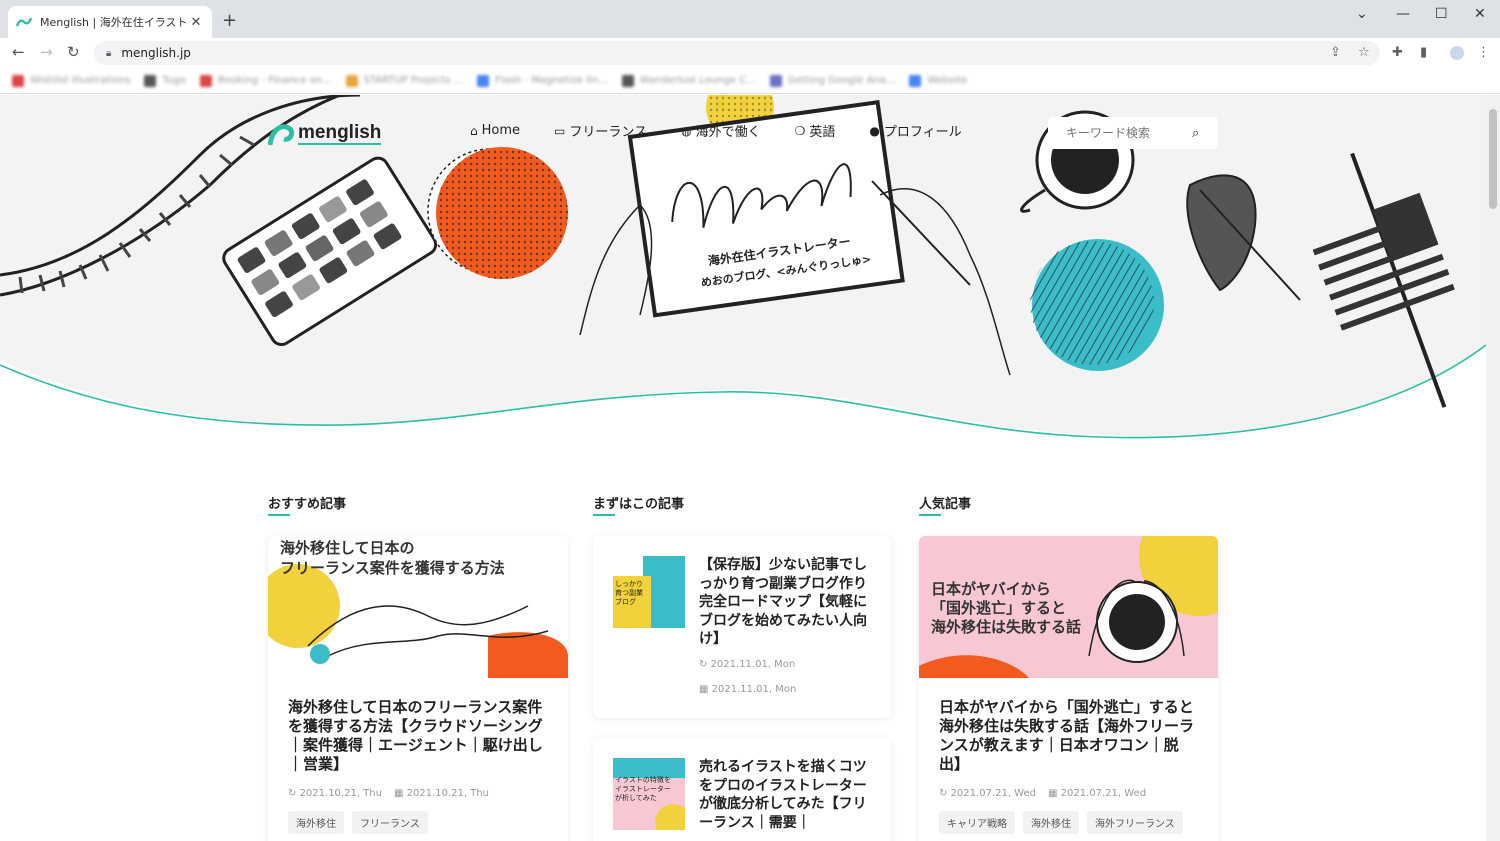 The image size is (1500, 841). Describe the element at coordinates (822, 132) in the screenshot. I see `nav-label: 英語` at that location.